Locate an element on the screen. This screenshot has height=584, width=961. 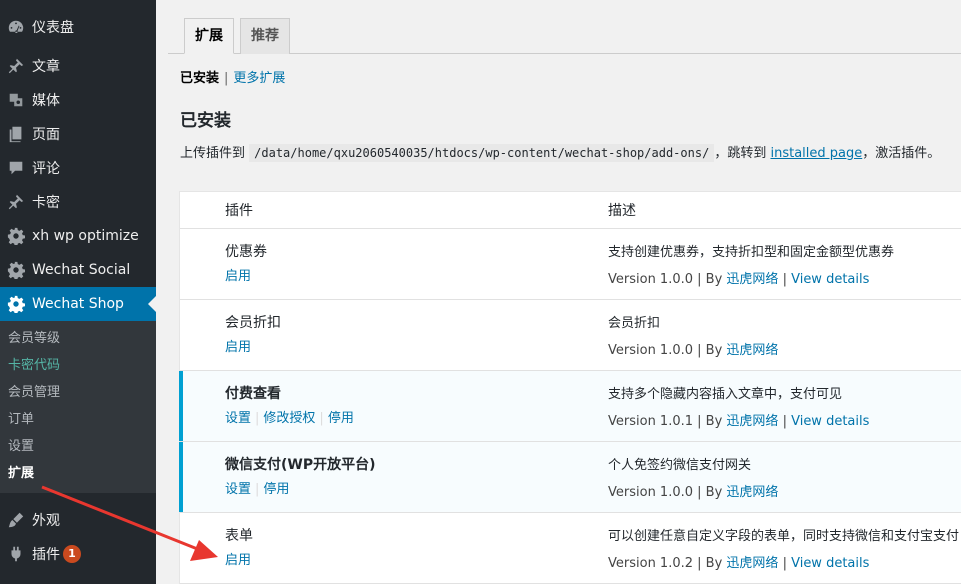
menu-label: 仪表盘 is located at coordinates (53, 28).